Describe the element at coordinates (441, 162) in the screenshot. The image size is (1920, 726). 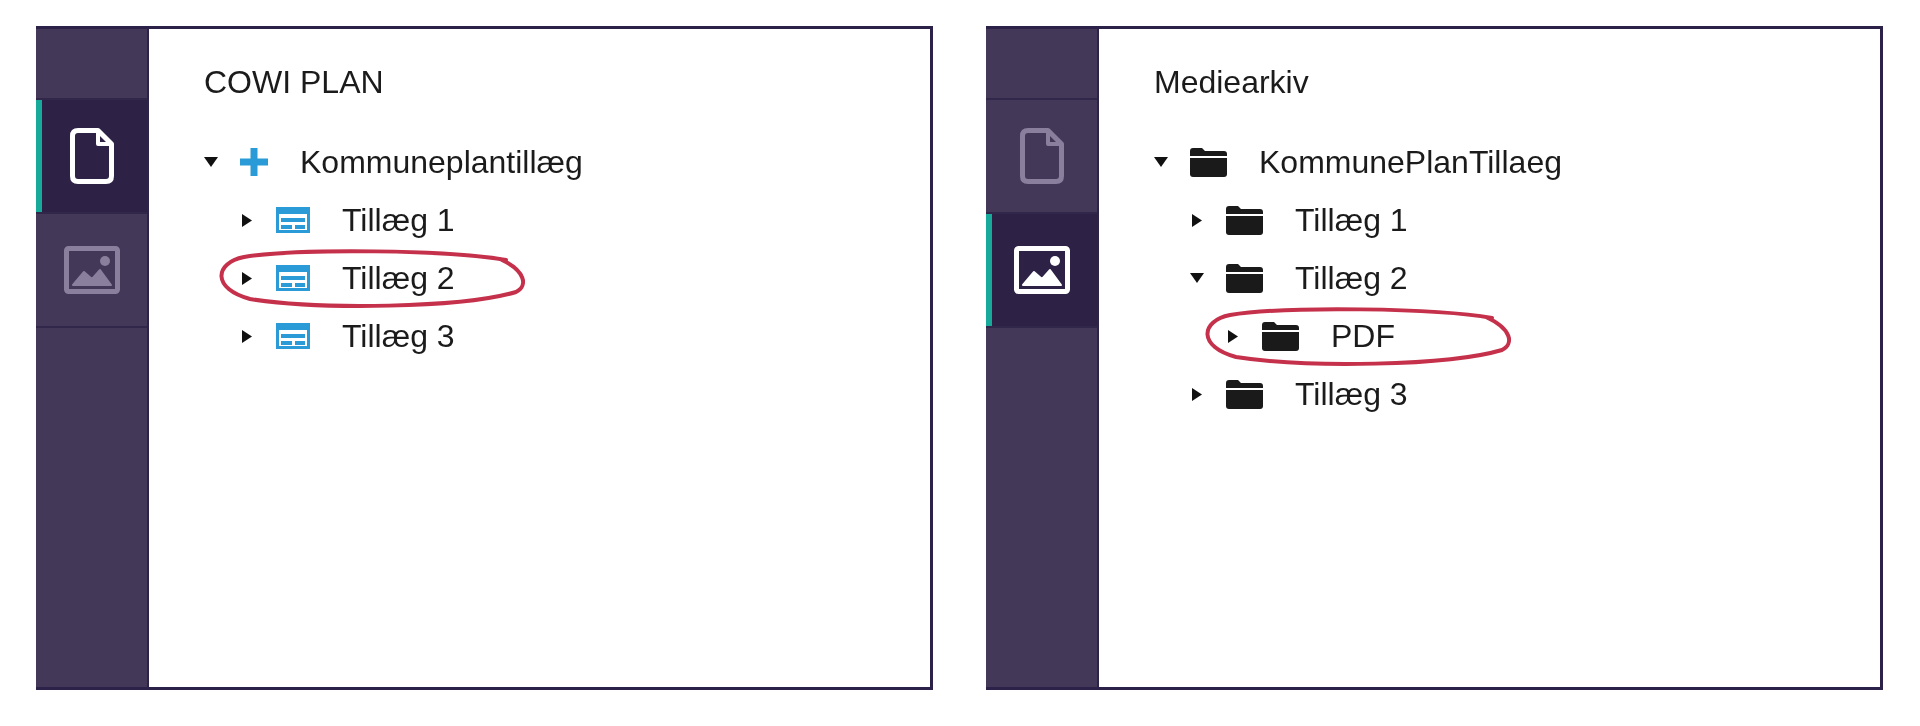
I see `tree-item: Kommuneplantillæg` at that location.